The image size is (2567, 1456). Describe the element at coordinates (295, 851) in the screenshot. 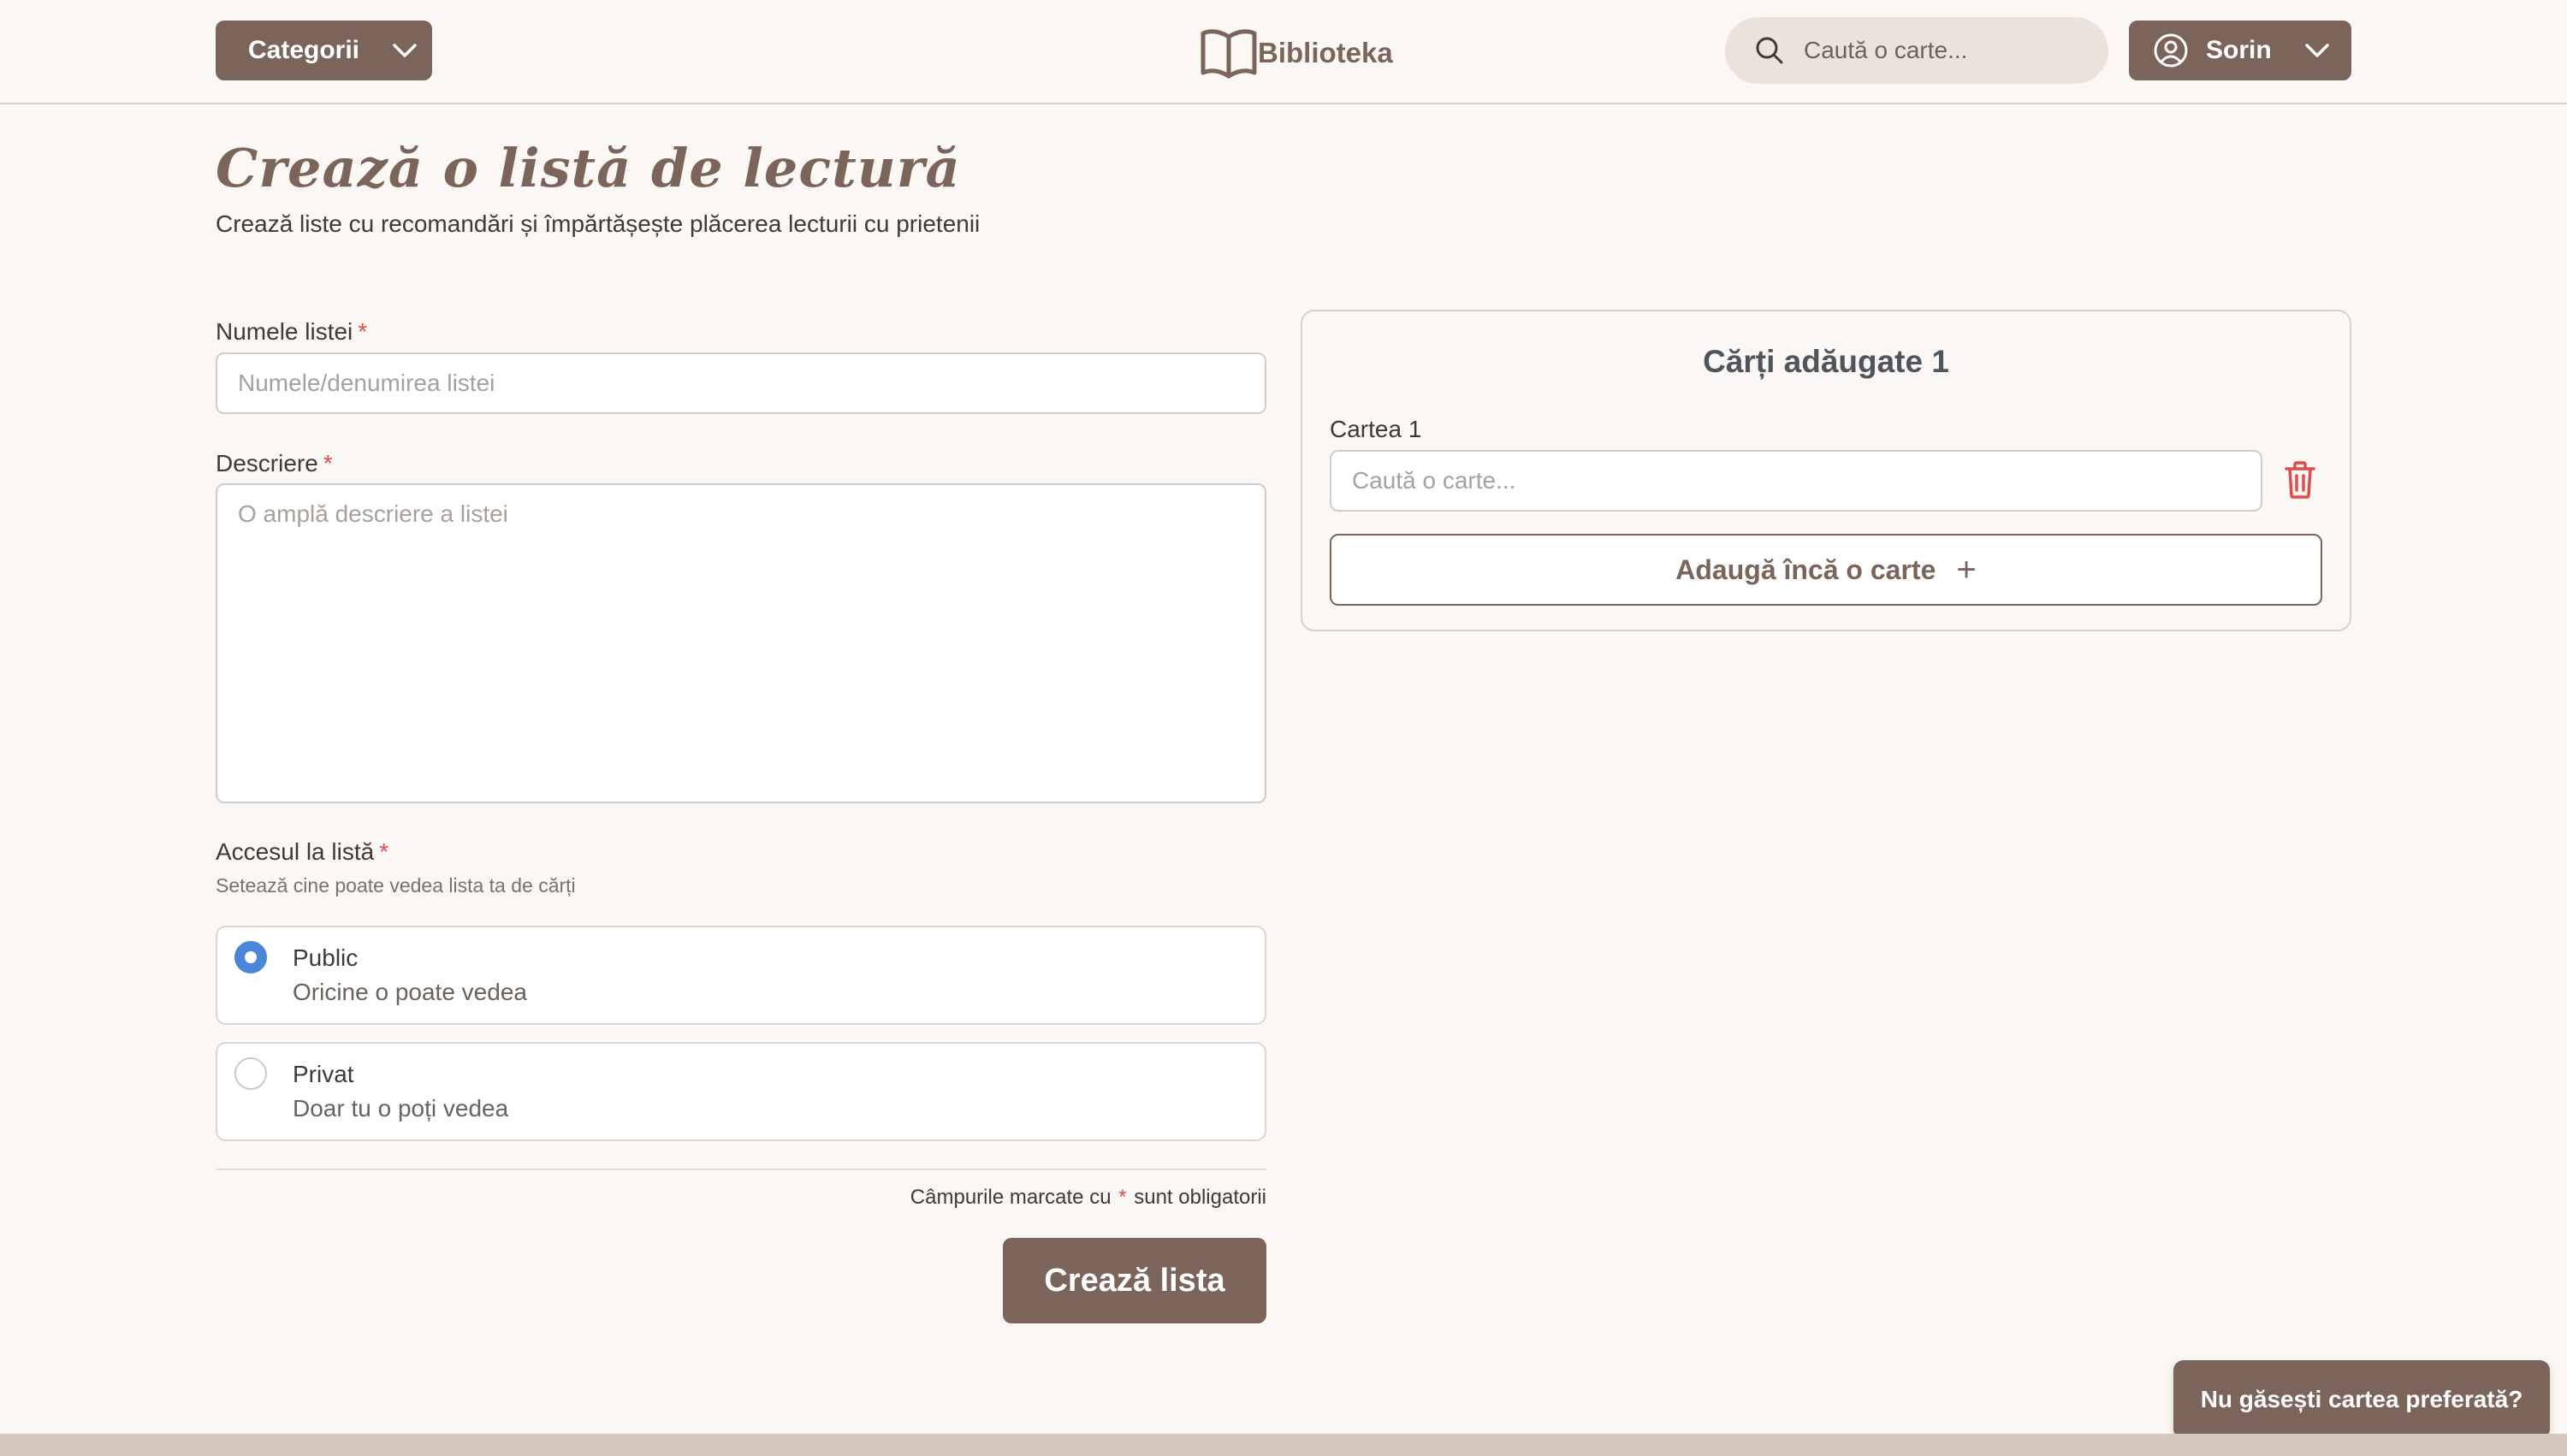

I see `access-label-text: Accesul la listă` at that location.